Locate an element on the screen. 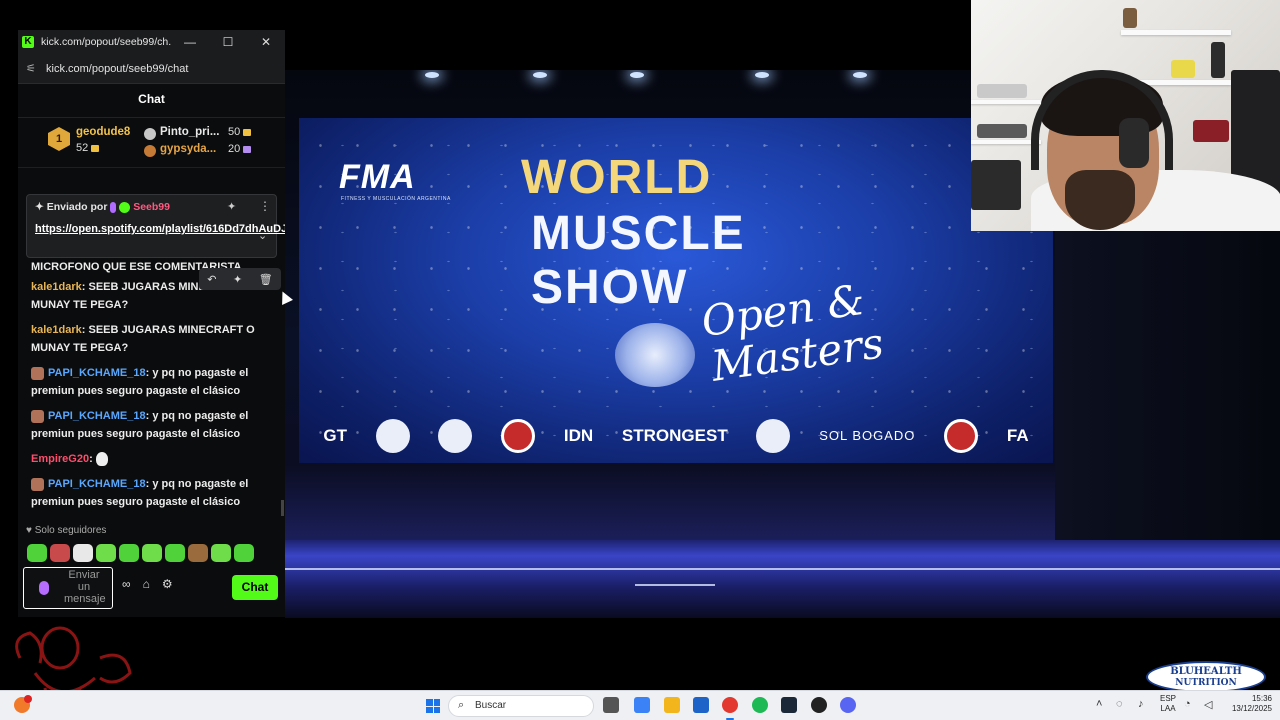  stage-floor is located at coordinates (782, 579).